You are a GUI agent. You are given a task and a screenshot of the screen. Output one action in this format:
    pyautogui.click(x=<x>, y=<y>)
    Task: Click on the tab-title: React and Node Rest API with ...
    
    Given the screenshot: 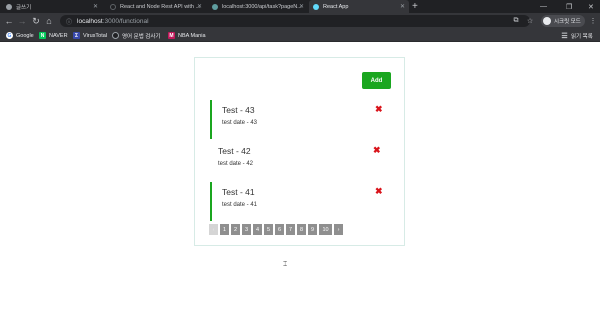 What is the action you would take?
    pyautogui.click(x=160, y=6)
    